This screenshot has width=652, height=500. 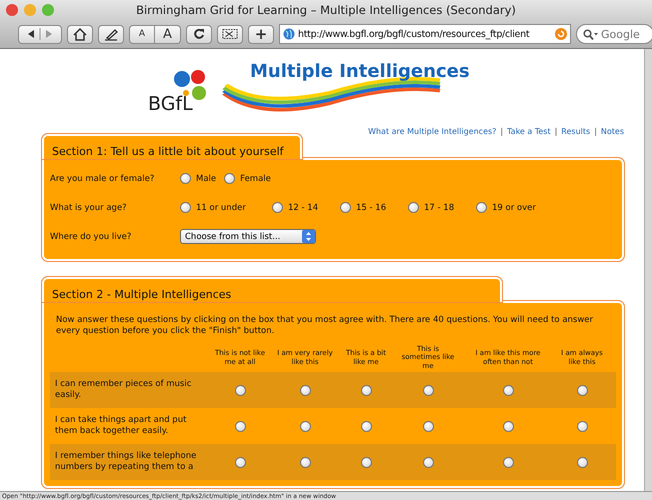 I want to click on section-title: Section 2 - Multiple Intelligences, so click(x=142, y=294).